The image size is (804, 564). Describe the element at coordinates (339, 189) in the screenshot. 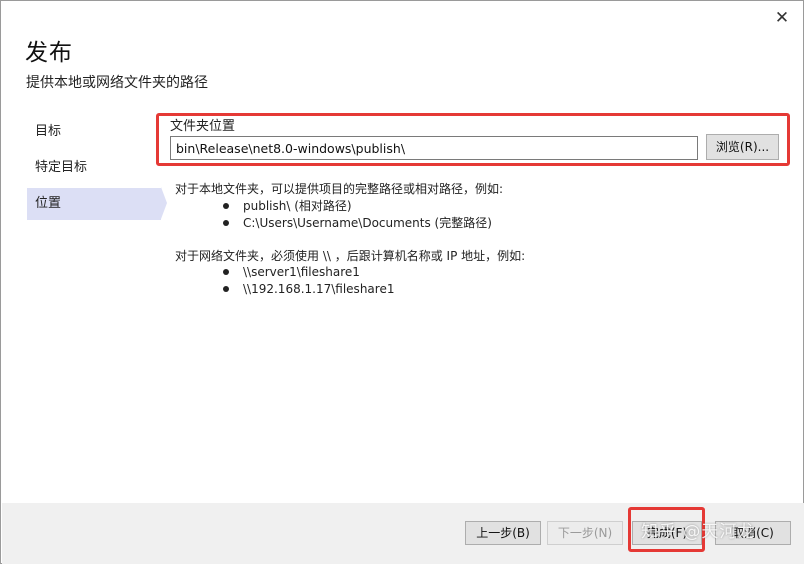

I see `local-folder-help: 对于本地文件夹，可以提供项目的完整路径或相对路径，例如:` at that location.